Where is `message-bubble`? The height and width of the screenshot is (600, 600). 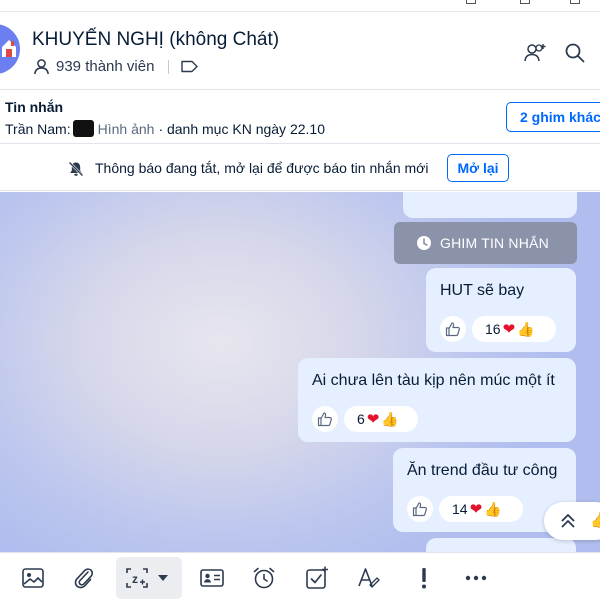 message-bubble is located at coordinates (501, 545).